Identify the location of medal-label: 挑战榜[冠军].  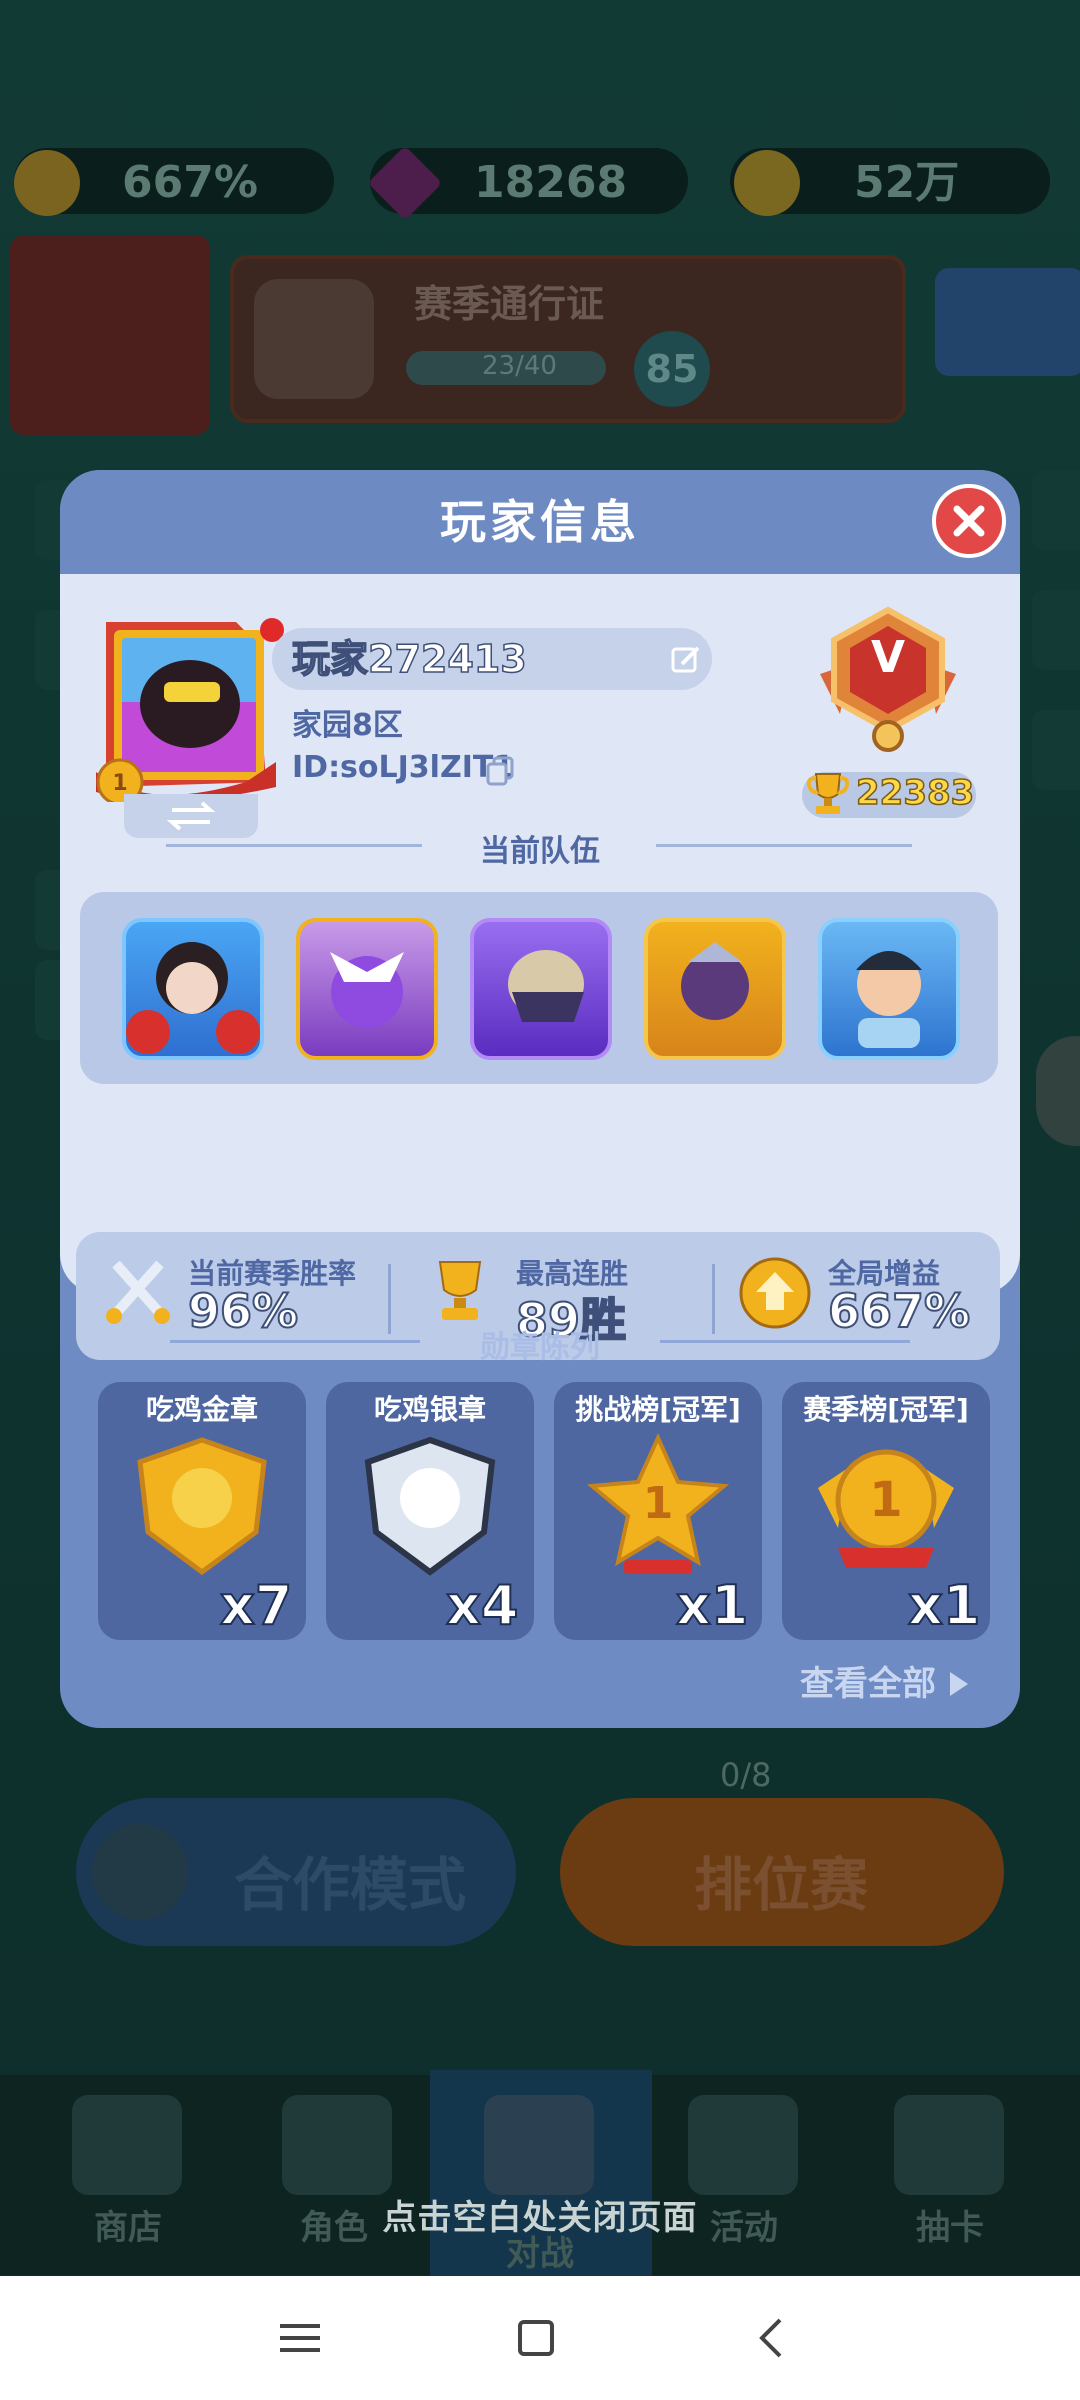
(658, 1409).